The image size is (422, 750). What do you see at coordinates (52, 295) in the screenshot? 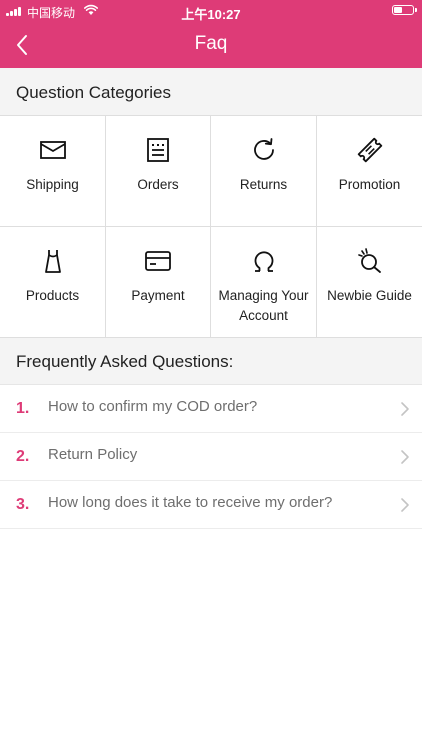
I see `category-label: Products` at bounding box center [52, 295].